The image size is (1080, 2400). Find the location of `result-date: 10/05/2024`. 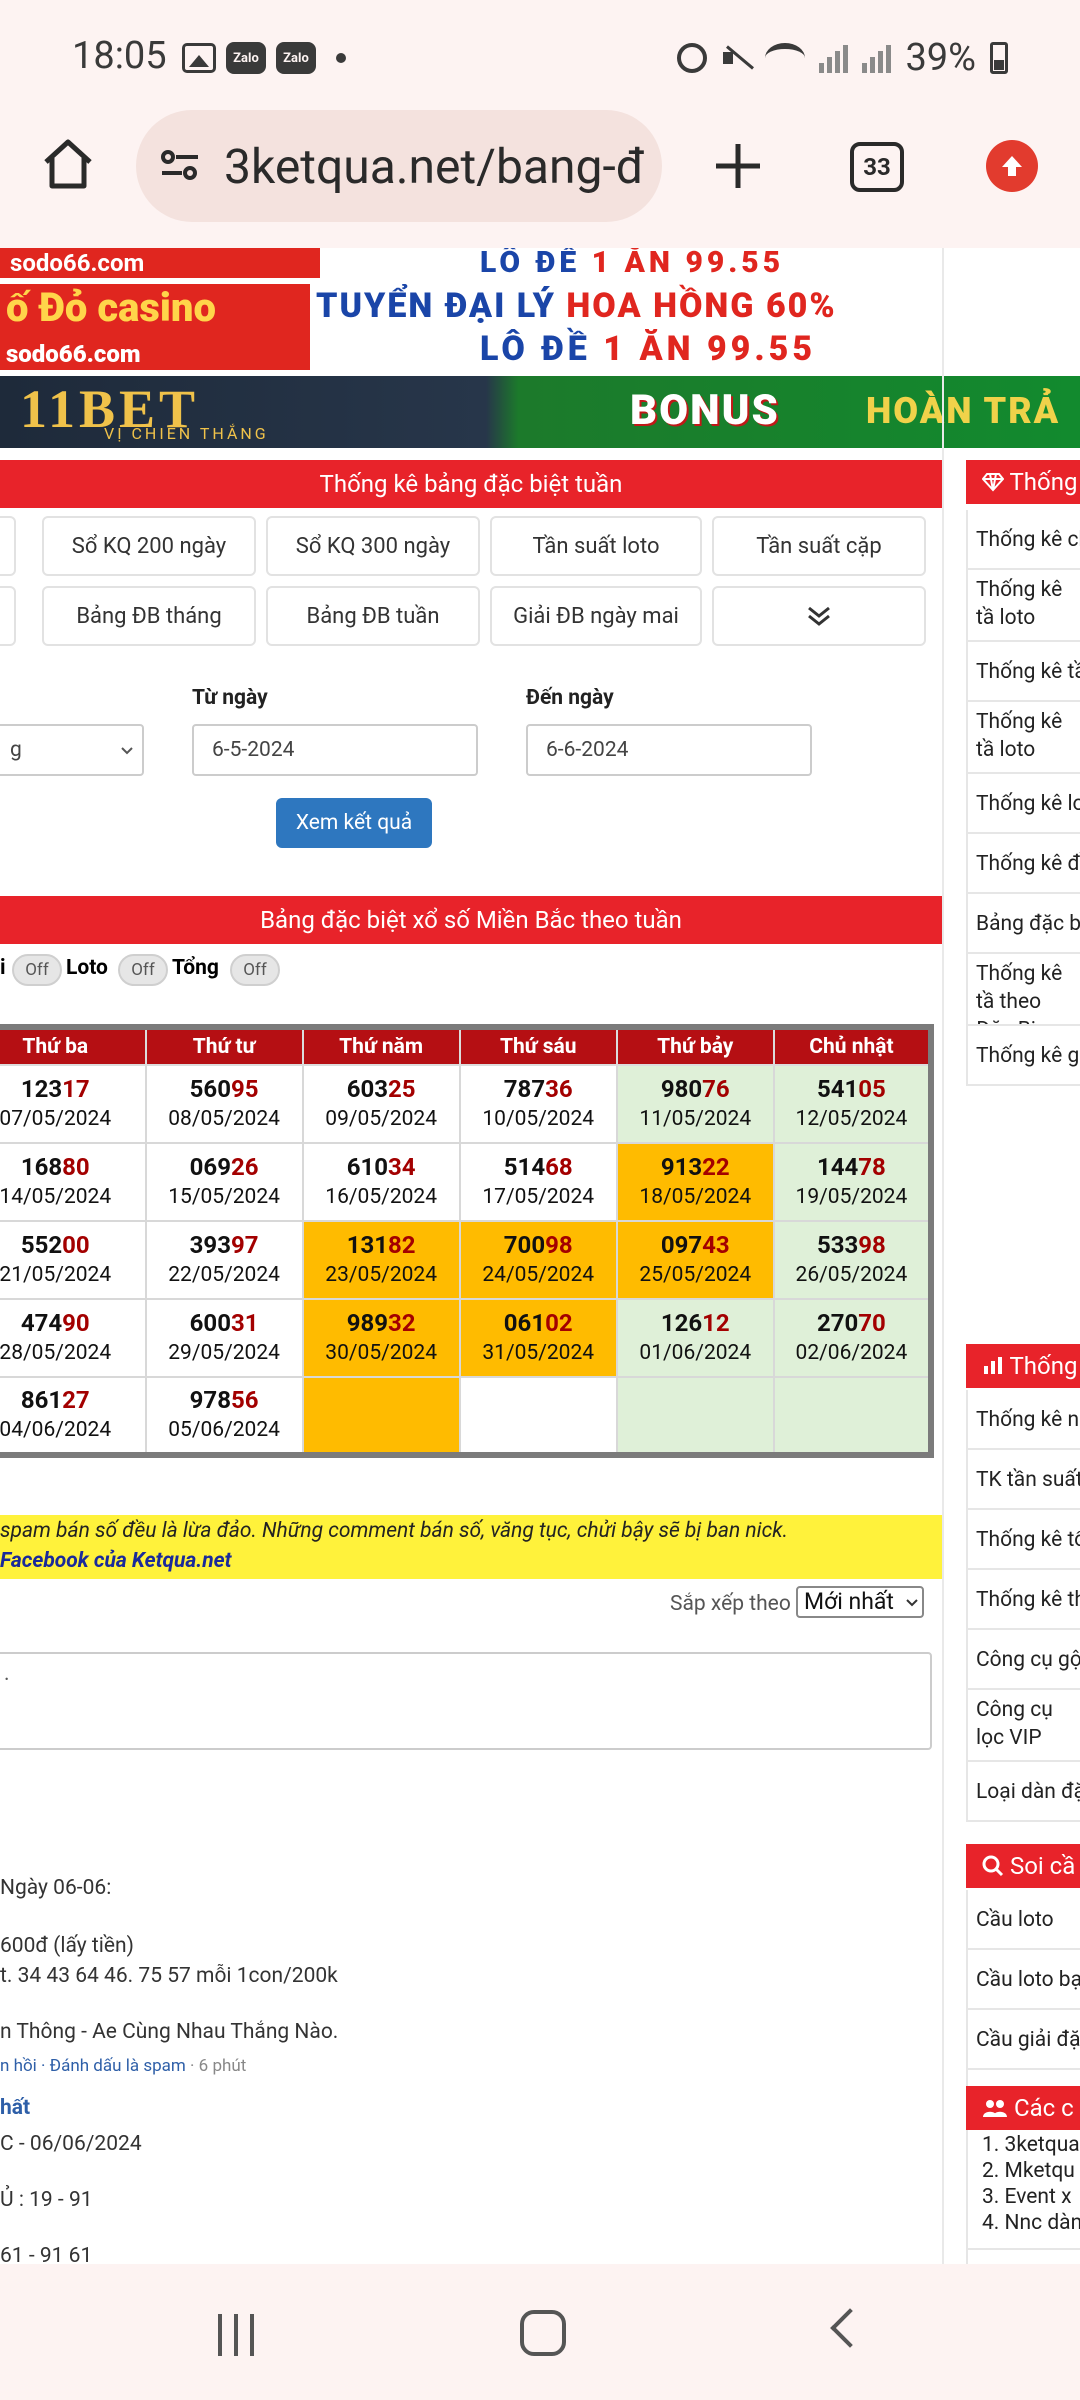

result-date: 10/05/2024 is located at coordinates (538, 1119).